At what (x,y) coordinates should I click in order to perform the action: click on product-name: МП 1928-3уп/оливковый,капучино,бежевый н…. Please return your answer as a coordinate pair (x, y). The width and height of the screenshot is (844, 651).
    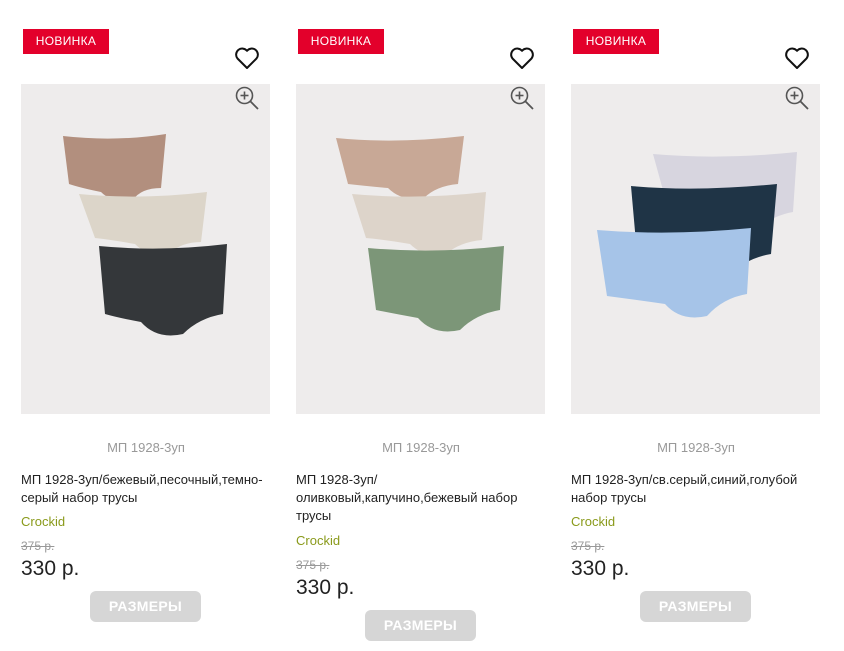
    Looking at the image, I should click on (421, 498).